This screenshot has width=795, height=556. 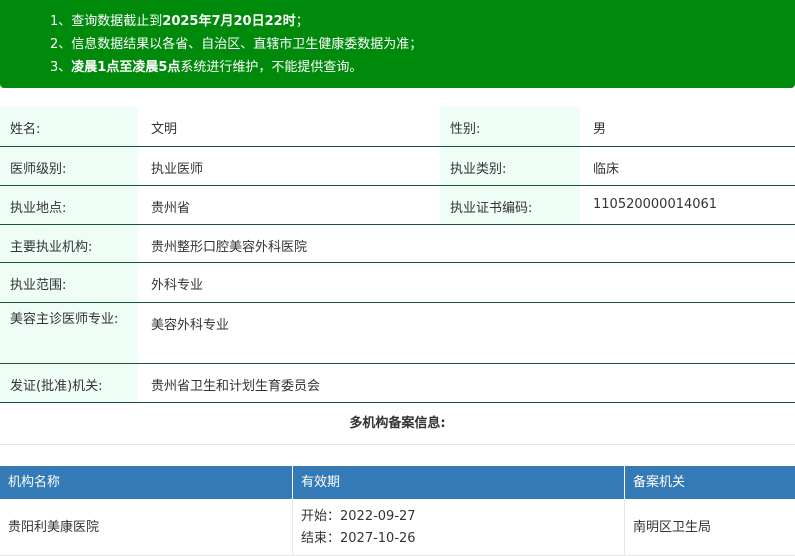 I want to click on location-value: 贵州省, so click(x=171, y=208).